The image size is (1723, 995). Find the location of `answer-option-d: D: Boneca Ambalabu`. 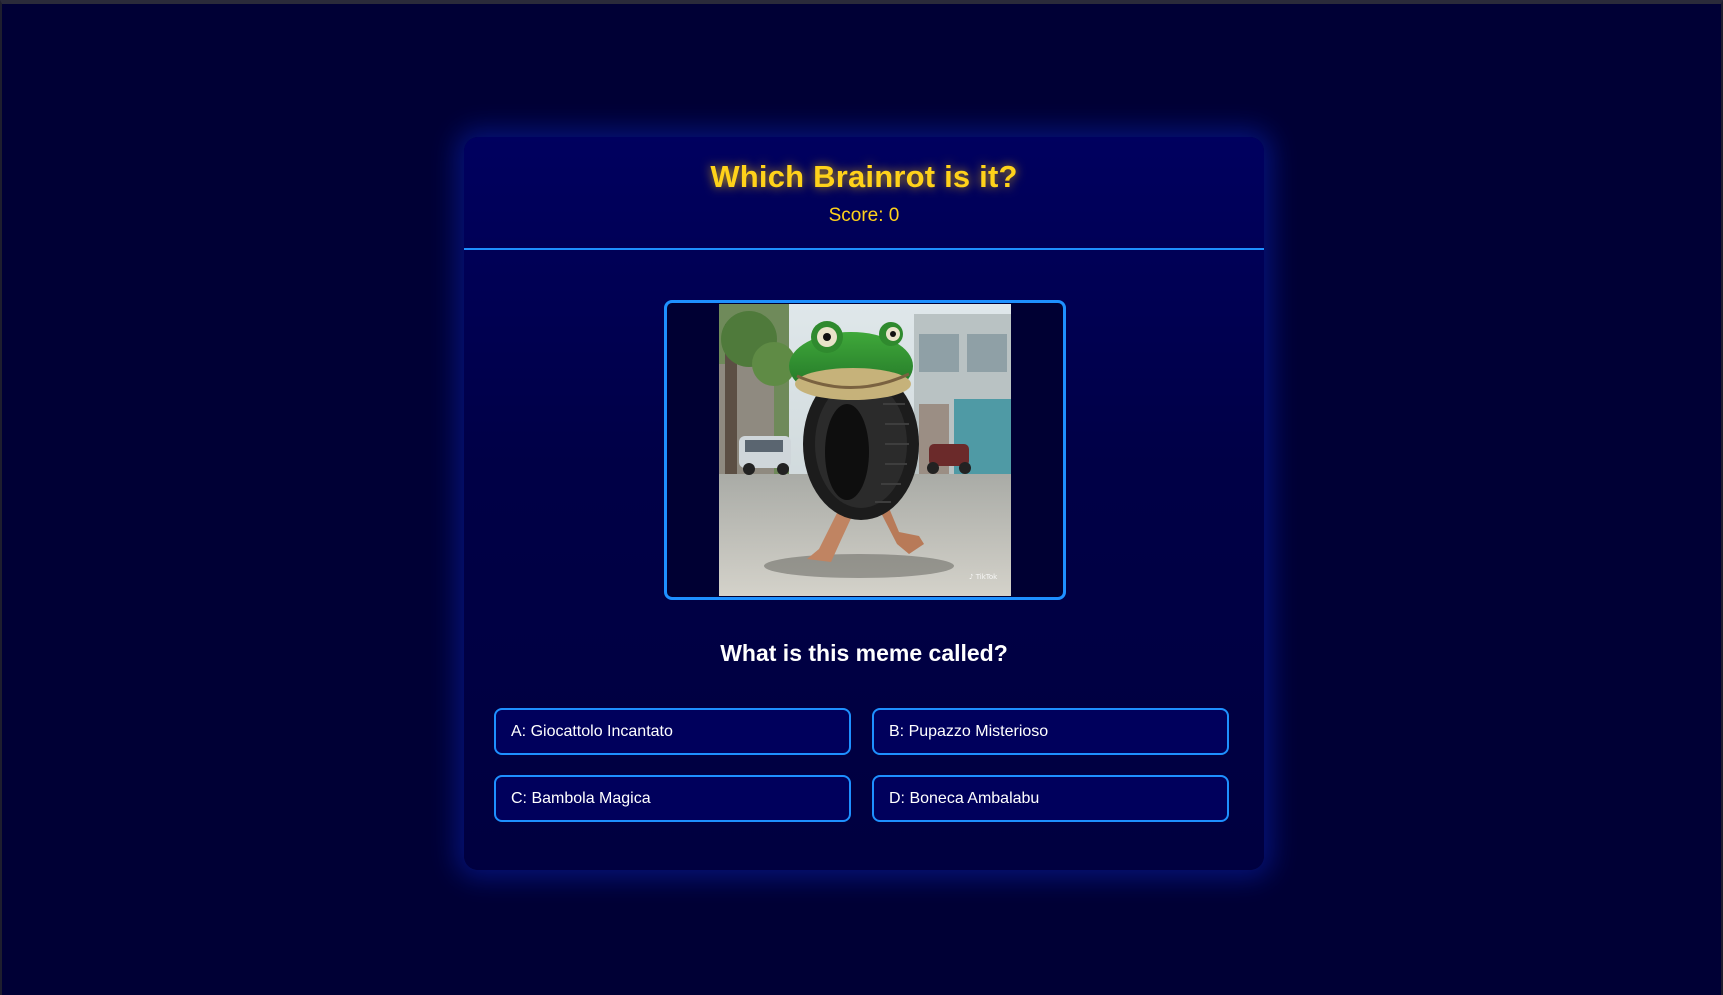

answer-option-d: D: Boneca Ambalabu is located at coordinates (1050, 798).